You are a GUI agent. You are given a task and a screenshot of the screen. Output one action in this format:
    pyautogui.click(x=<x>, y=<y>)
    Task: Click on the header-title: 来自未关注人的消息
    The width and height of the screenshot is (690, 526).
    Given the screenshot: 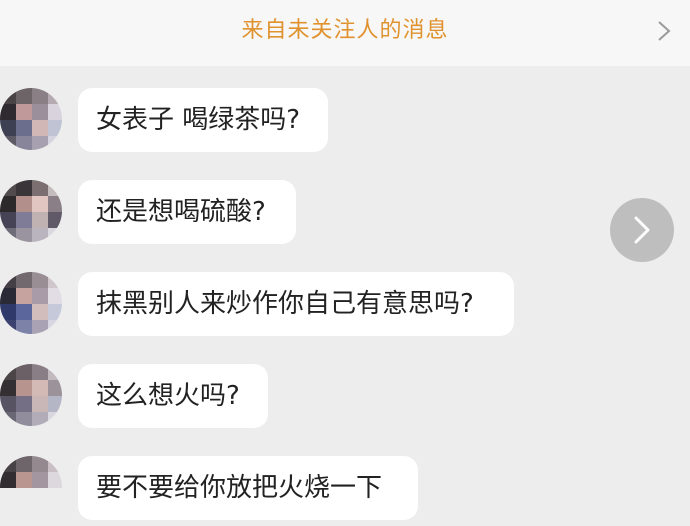 What is the action you would take?
    pyautogui.click(x=345, y=30)
    